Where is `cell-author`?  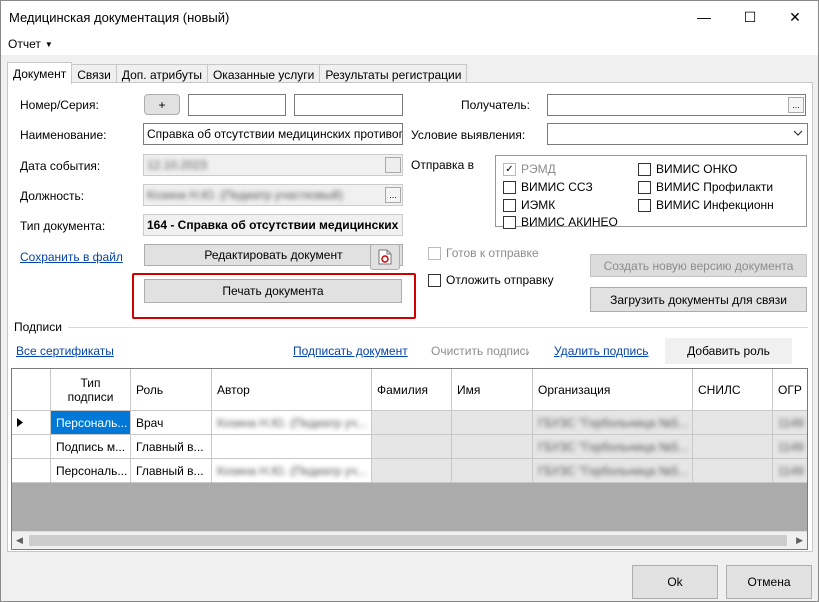
cell-author is located at coordinates (292, 447).